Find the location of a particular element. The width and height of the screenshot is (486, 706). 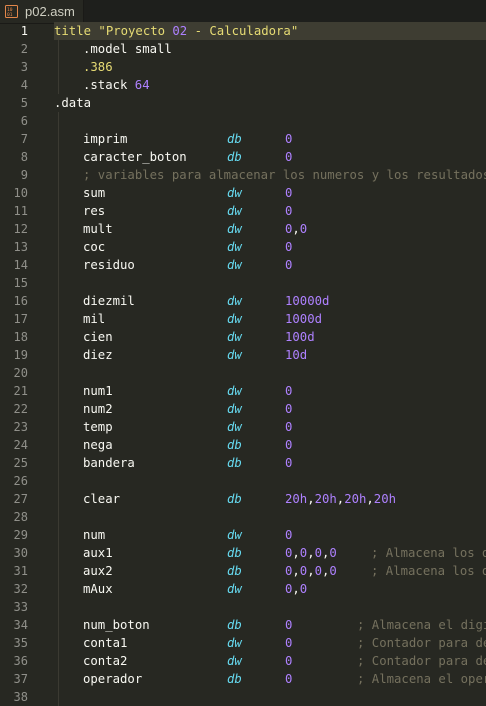

line-content: residuo dw 0 is located at coordinates (270, 265).